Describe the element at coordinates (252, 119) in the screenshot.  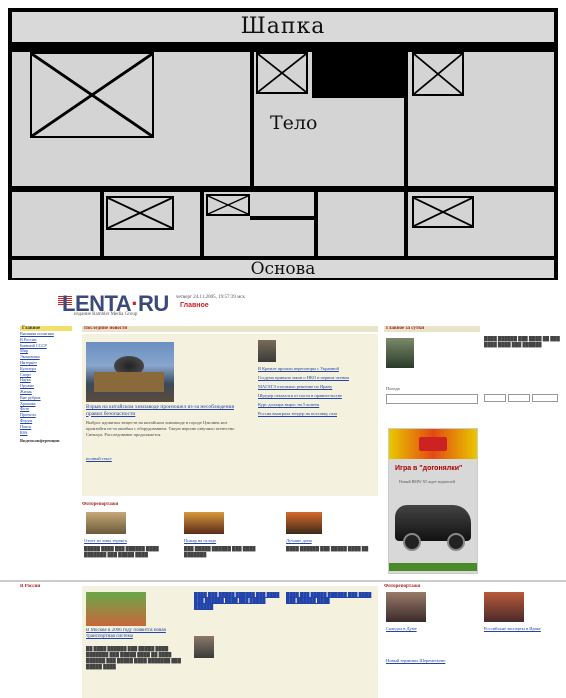
I see `divider-v1` at that location.